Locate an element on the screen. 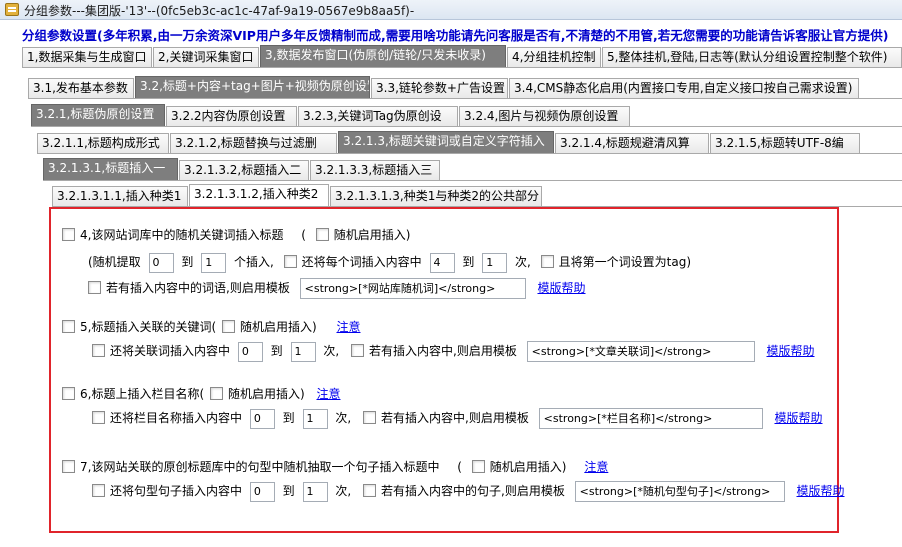  section-7-note-link: 注意 is located at coordinates (596, 467).